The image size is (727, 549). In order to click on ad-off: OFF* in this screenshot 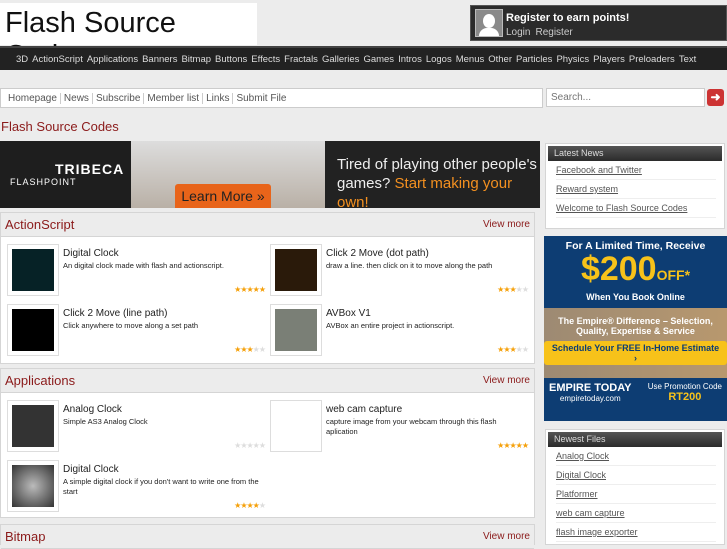, I will do `click(673, 275)`.